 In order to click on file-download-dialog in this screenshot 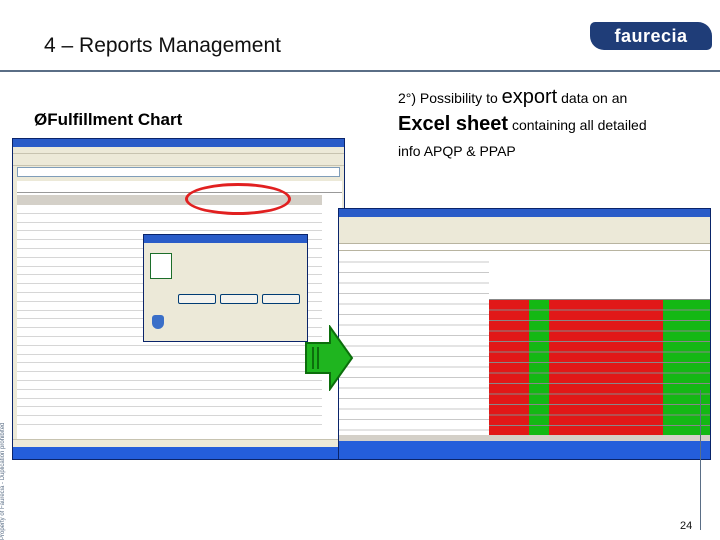, I will do `click(225, 288)`.